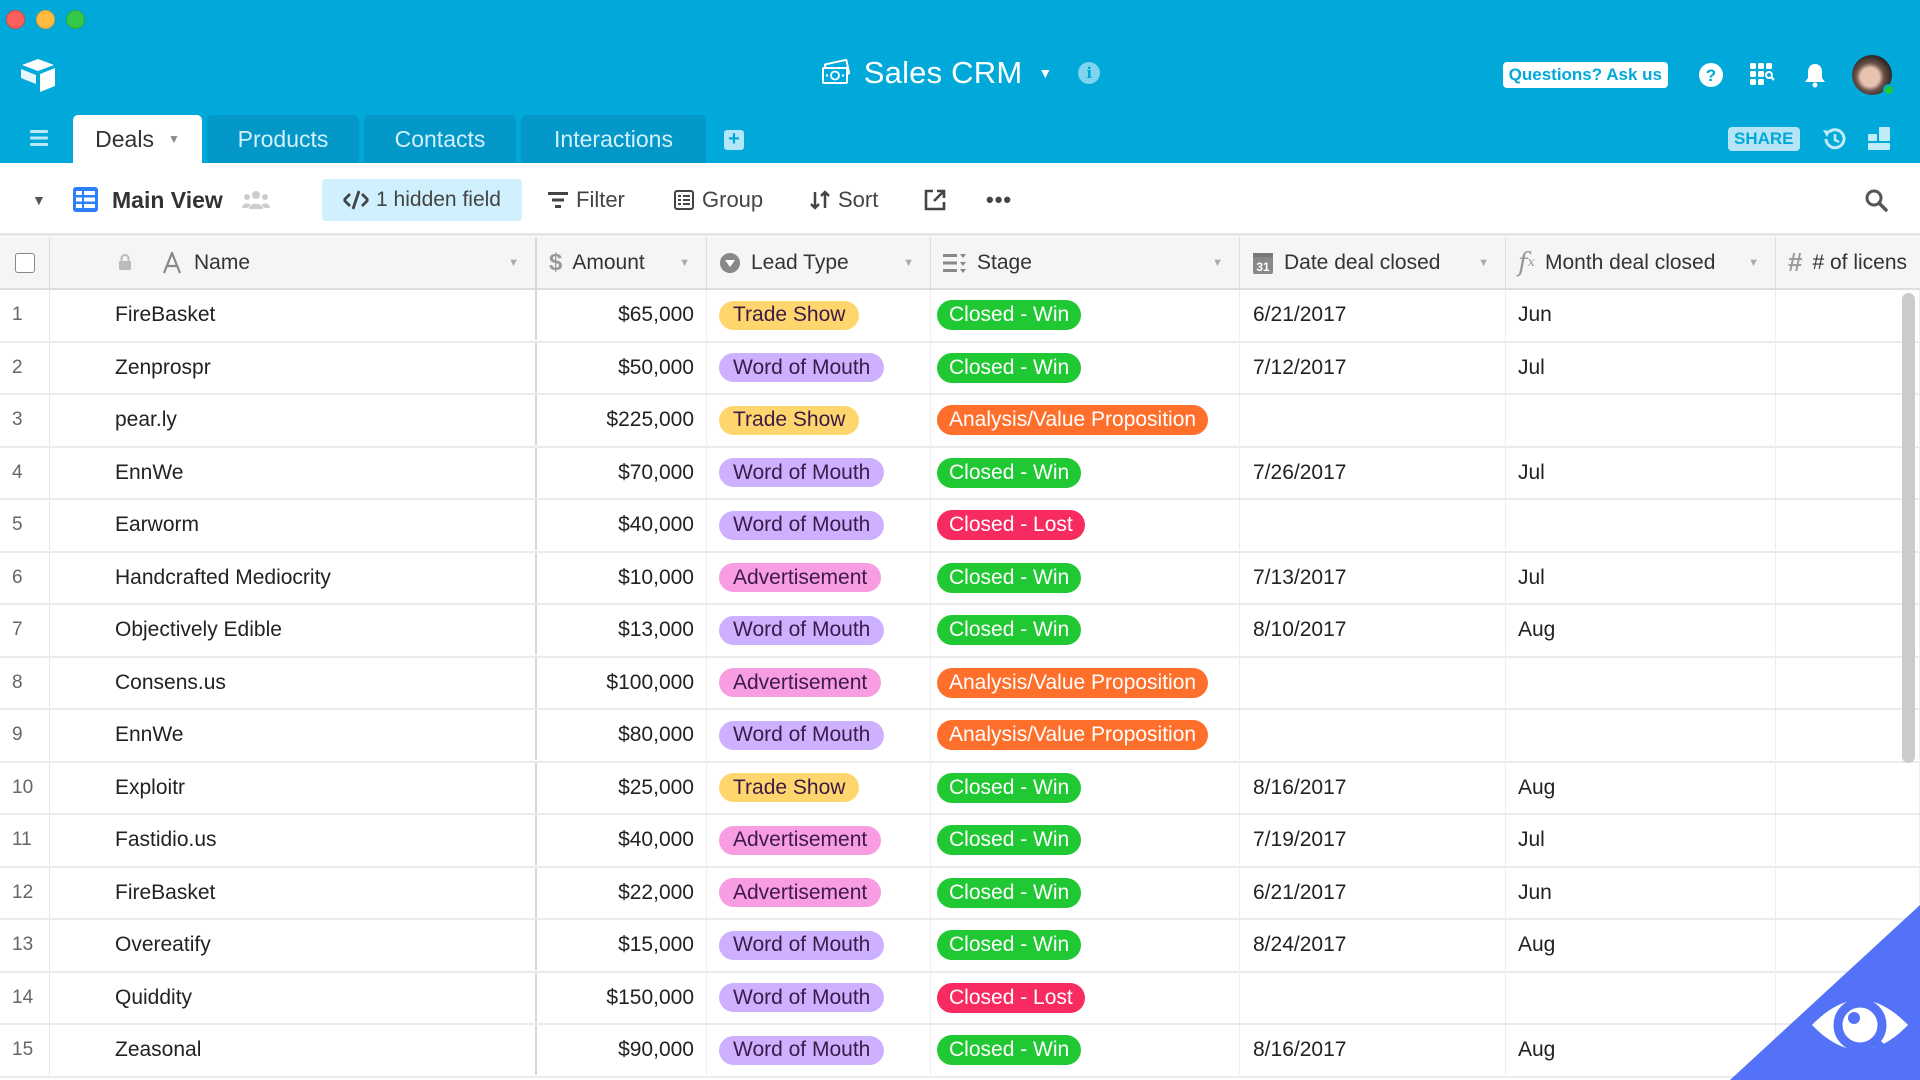 The width and height of the screenshot is (1920, 1080). What do you see at coordinates (622, 682) in the screenshot?
I see `cell-amount: $100,000` at bounding box center [622, 682].